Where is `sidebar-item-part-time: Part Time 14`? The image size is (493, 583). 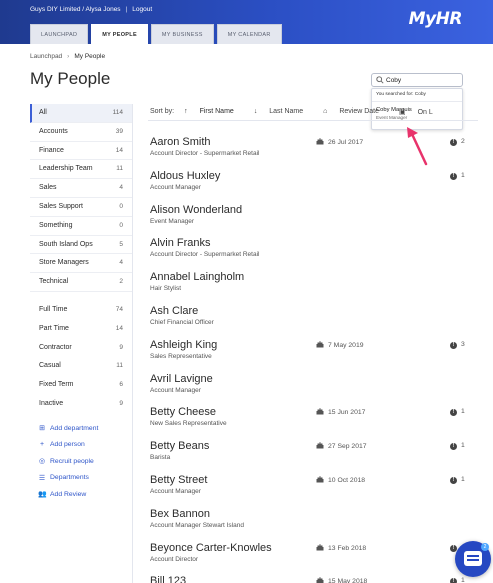 sidebar-item-part-time: Part Time 14 is located at coordinates (81, 329).